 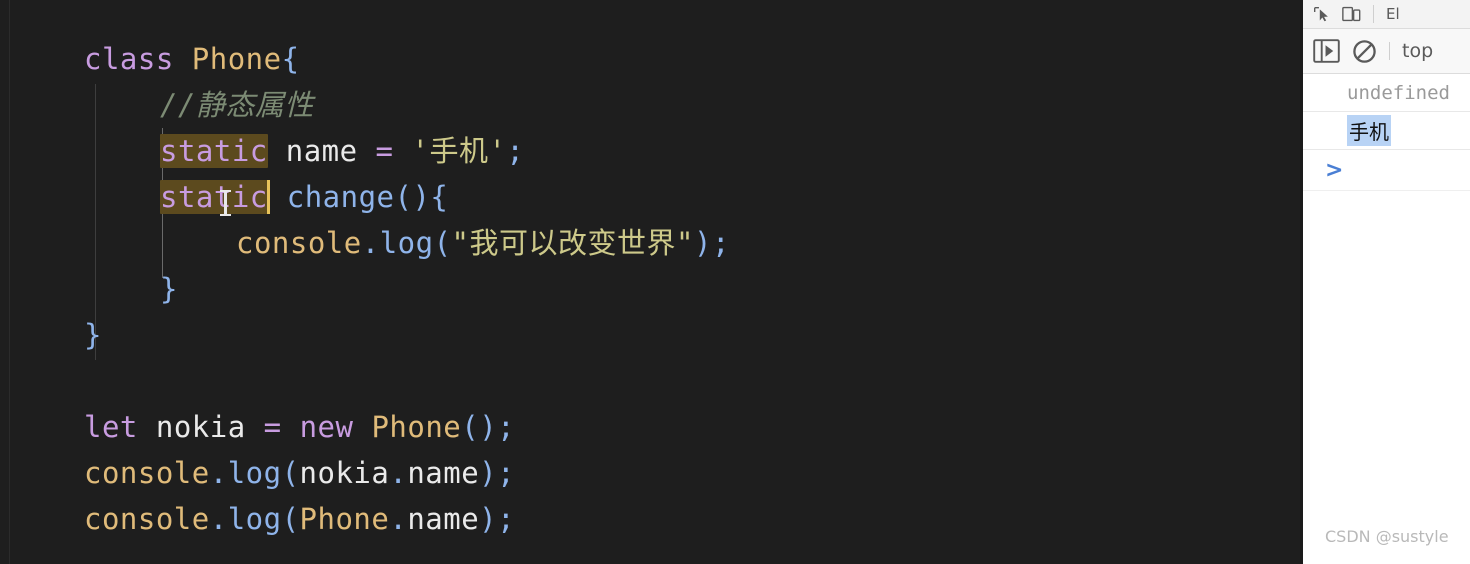 What do you see at coordinates (1385, 282) in the screenshot?
I see `devtools-panel: El top undefined 手机 > CSDN @sustyle` at bounding box center [1385, 282].